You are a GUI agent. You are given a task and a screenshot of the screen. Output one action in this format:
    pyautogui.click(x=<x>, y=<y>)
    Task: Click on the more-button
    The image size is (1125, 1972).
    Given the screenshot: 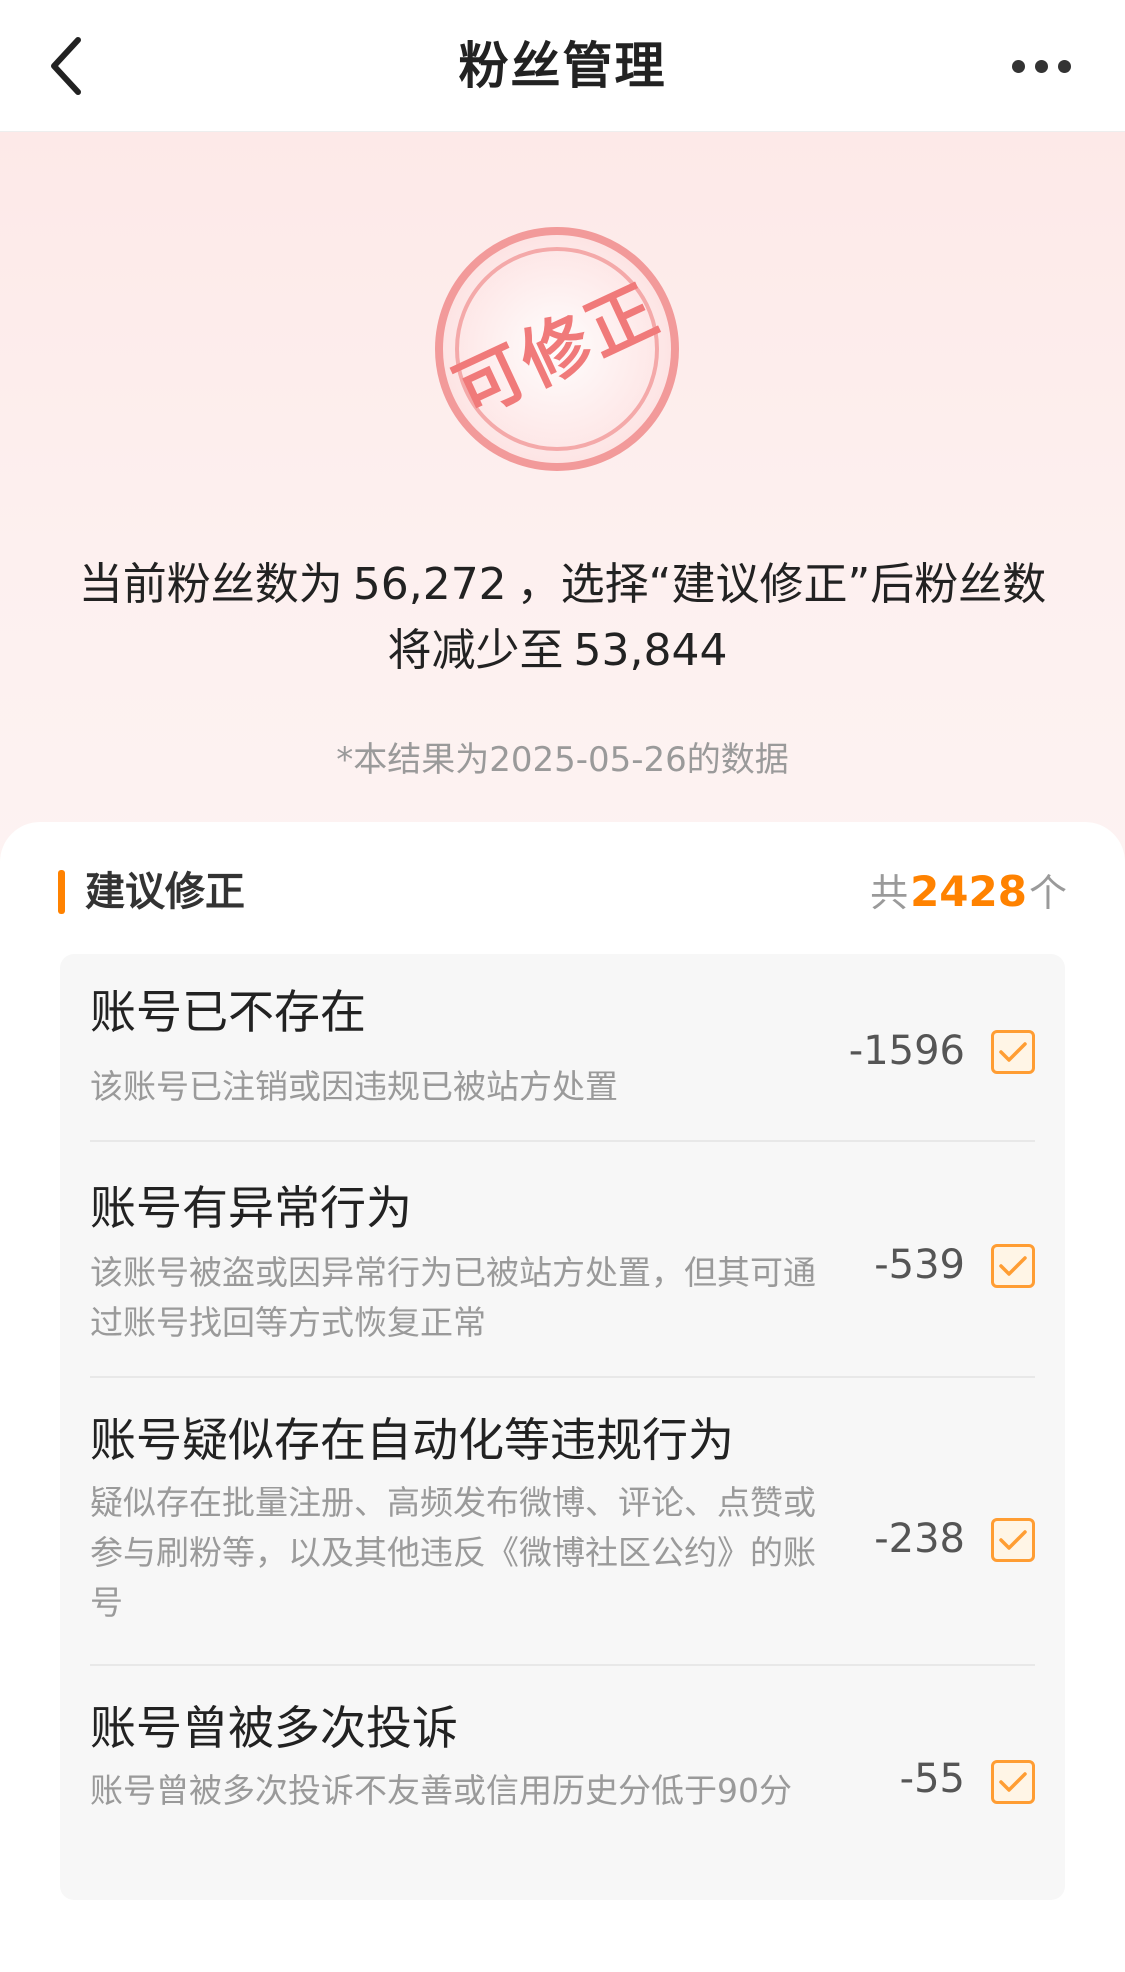 What is the action you would take?
    pyautogui.click(x=1041, y=66)
    